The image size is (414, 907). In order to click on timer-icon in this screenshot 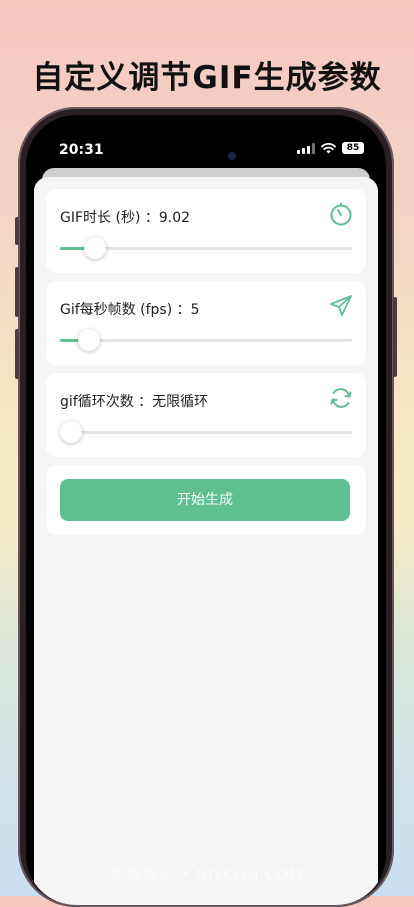, I will do `click(341, 214)`.